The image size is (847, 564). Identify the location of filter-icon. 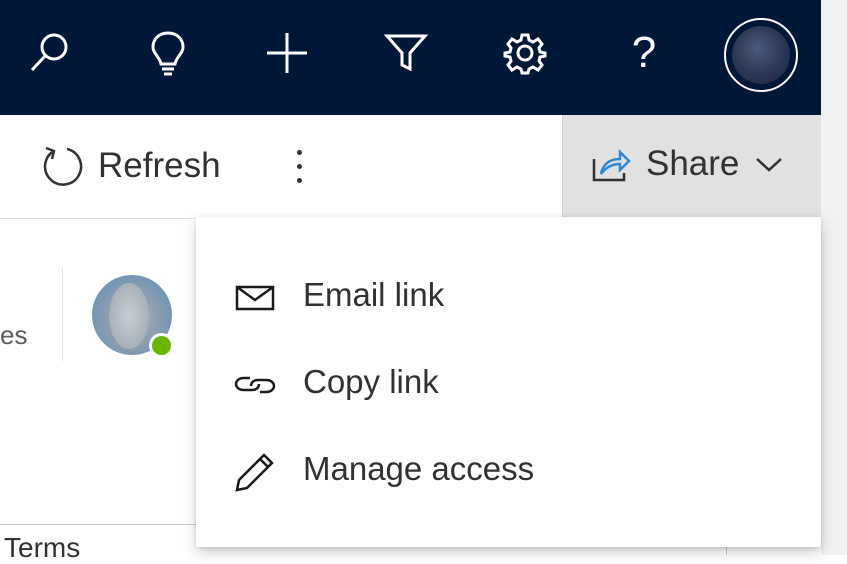
(406, 52).